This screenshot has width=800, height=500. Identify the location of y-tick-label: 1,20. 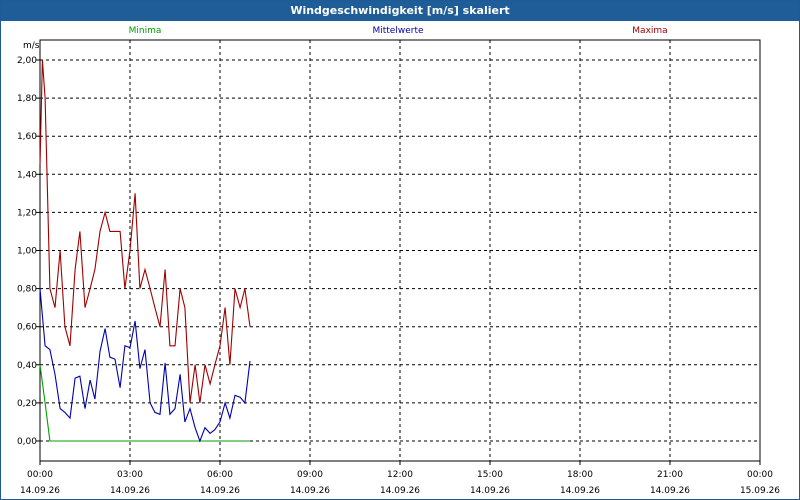
(27, 213).